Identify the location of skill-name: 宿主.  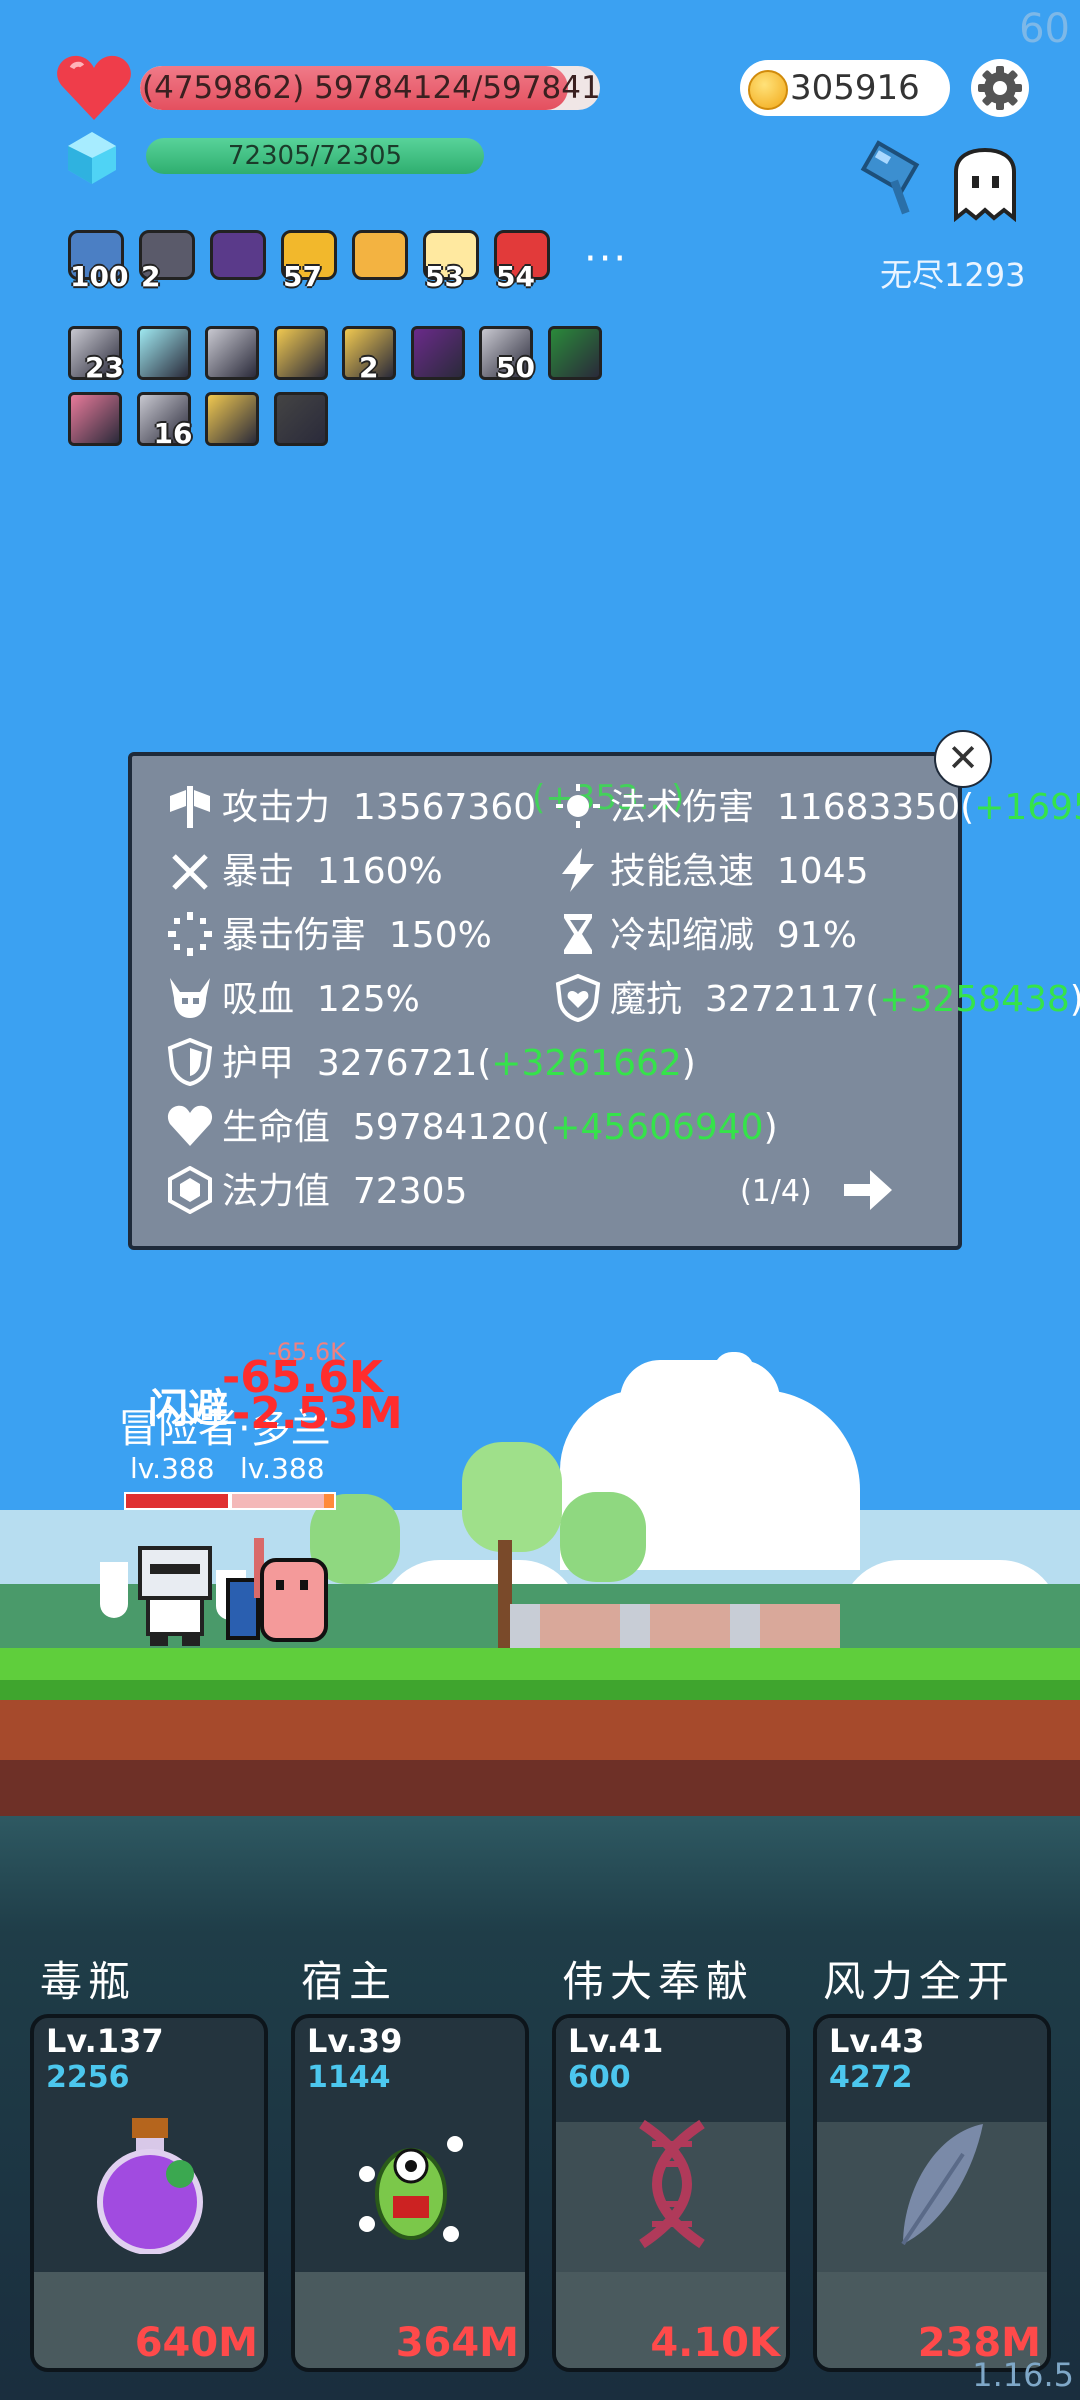
(349, 1981).